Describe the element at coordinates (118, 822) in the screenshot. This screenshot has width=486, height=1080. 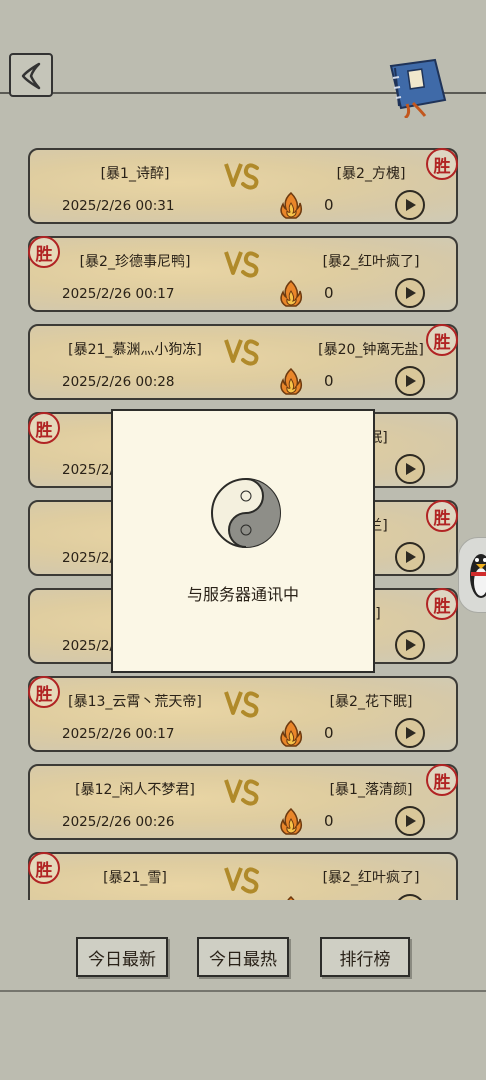
I see `battle-date: 2025/2/26 00:26` at that location.